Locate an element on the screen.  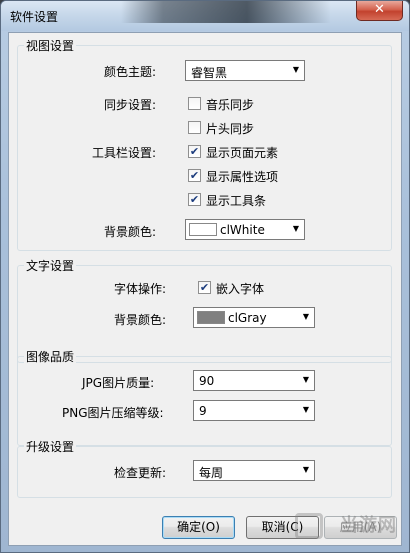
title-bar: 软件设置 ✕ is located at coordinates (205, 16).